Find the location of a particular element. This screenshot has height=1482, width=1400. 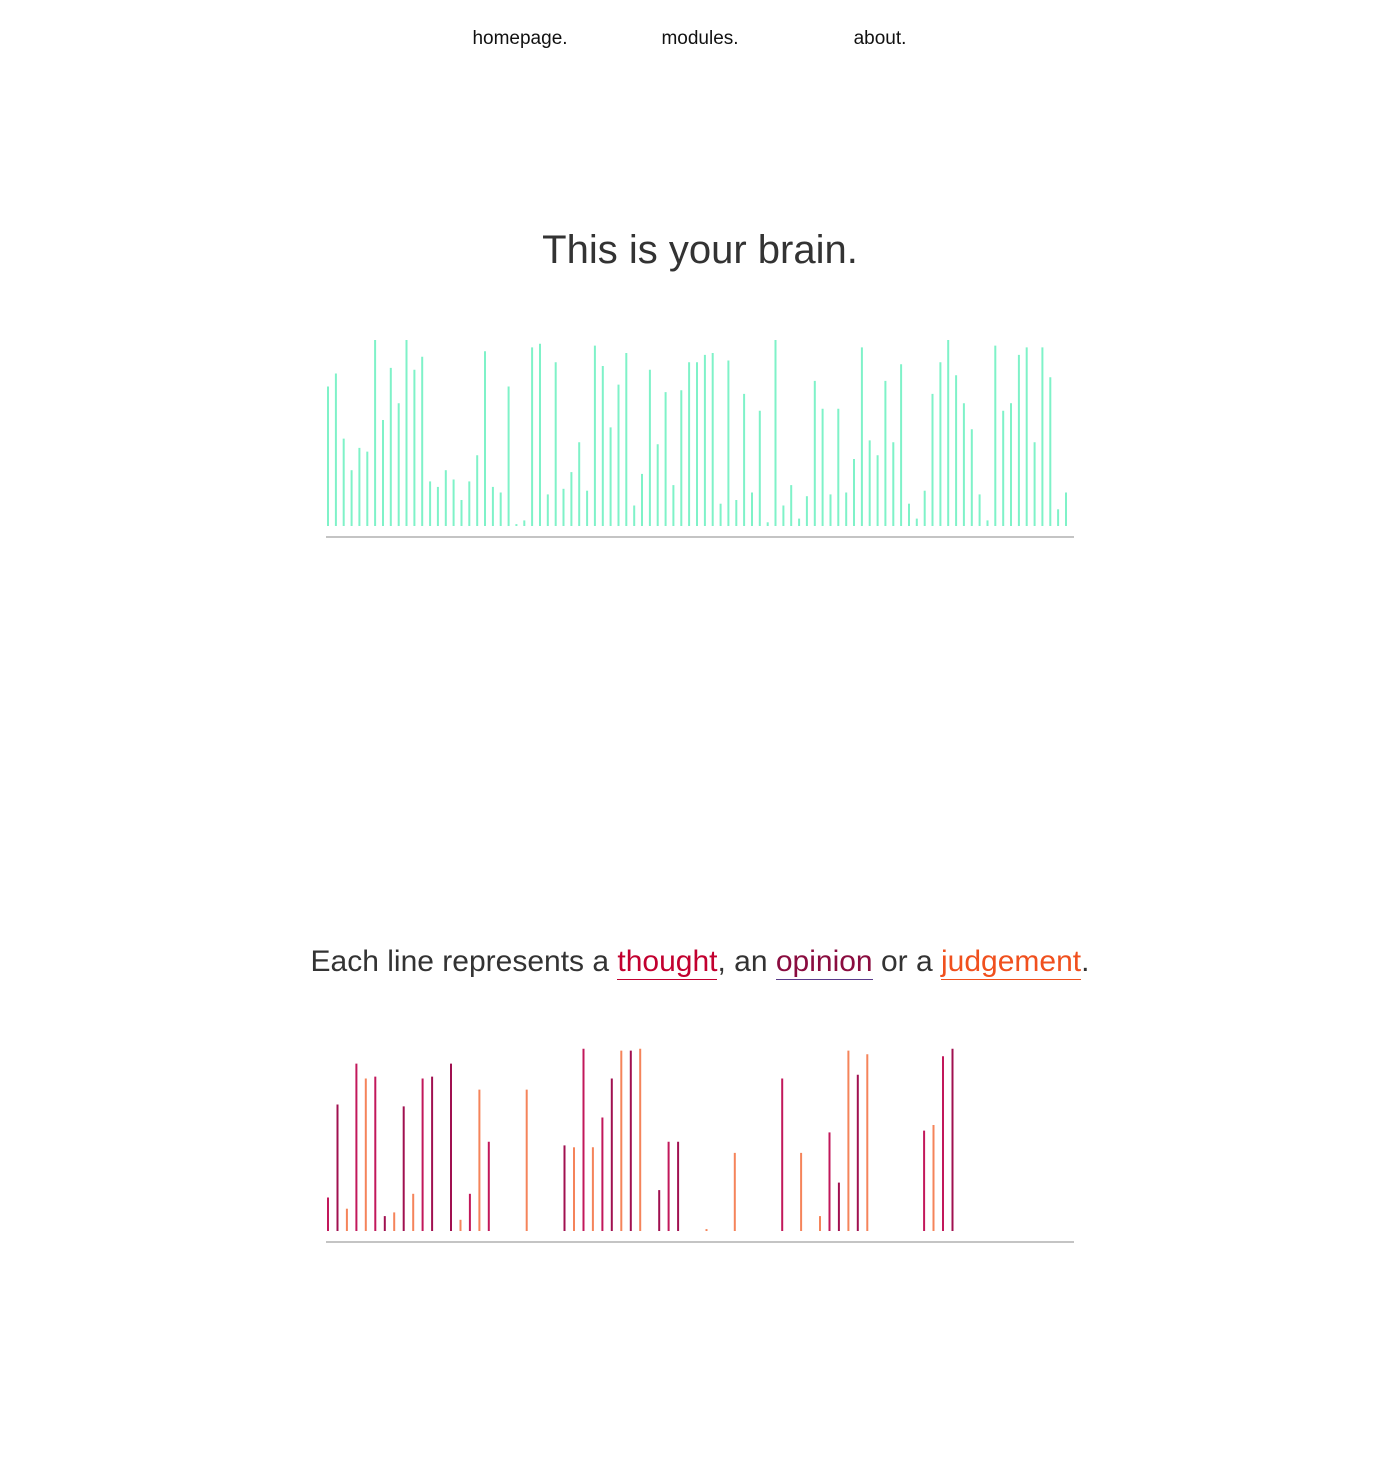

judgement-link: judgement is located at coordinates (1011, 962).